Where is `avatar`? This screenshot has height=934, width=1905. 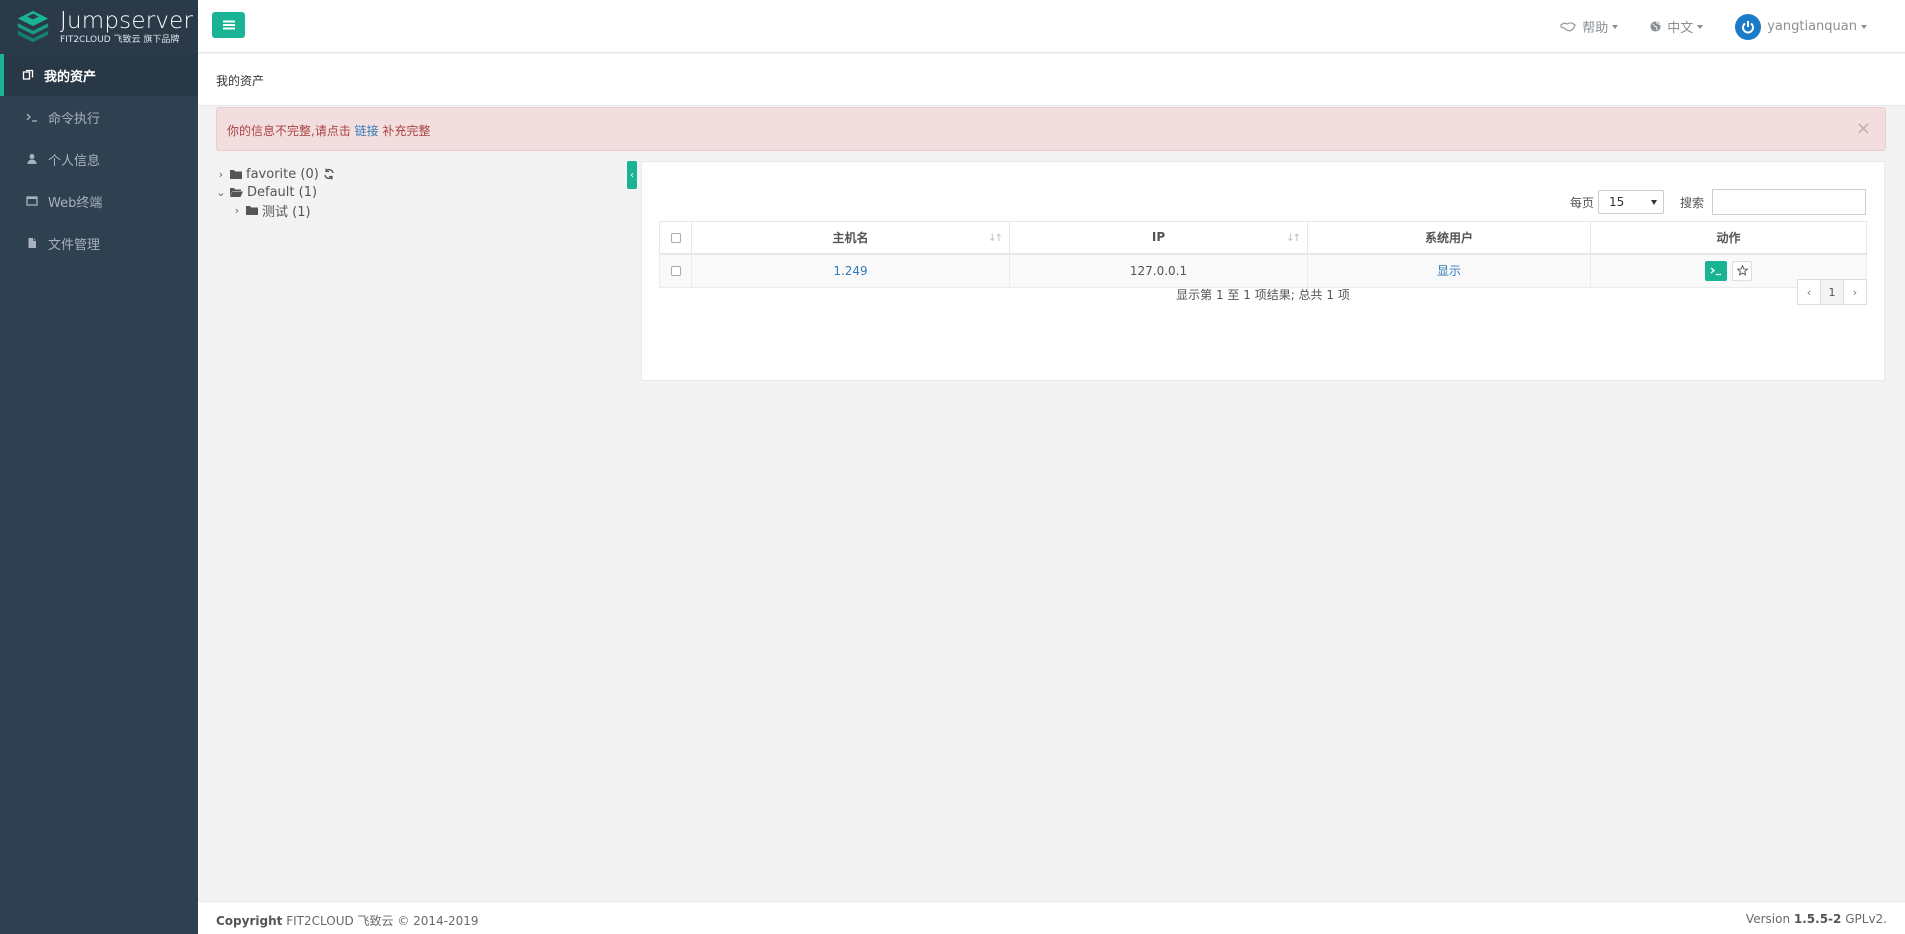 avatar is located at coordinates (1748, 26).